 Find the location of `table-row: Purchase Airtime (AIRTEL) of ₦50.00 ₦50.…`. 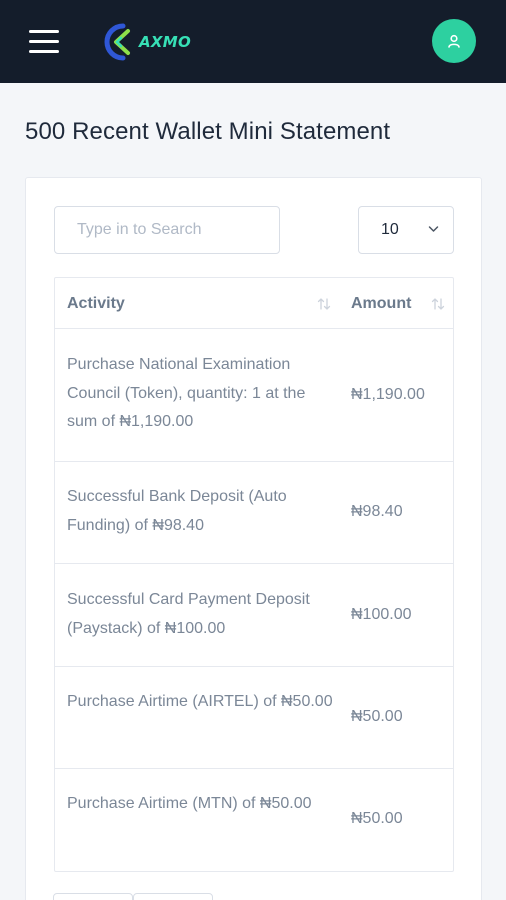

table-row: Purchase Airtime (AIRTEL) of ₦50.00 ₦50.… is located at coordinates (254, 718).